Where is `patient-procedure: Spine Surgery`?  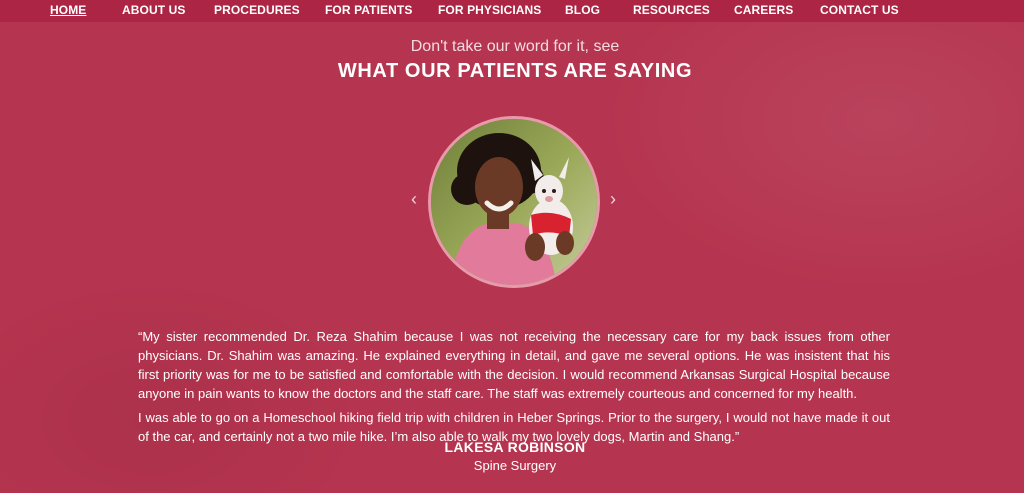
patient-procedure: Spine Surgery is located at coordinates (515, 465).